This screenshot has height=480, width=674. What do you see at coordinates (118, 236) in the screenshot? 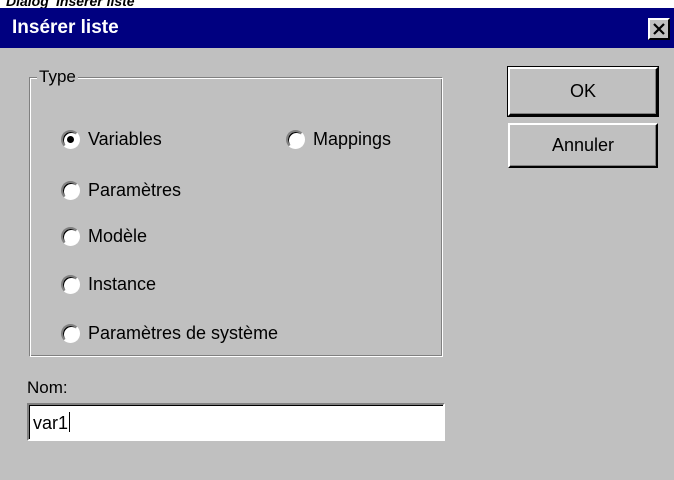
I see `radio-label-modele: Modèle` at bounding box center [118, 236].